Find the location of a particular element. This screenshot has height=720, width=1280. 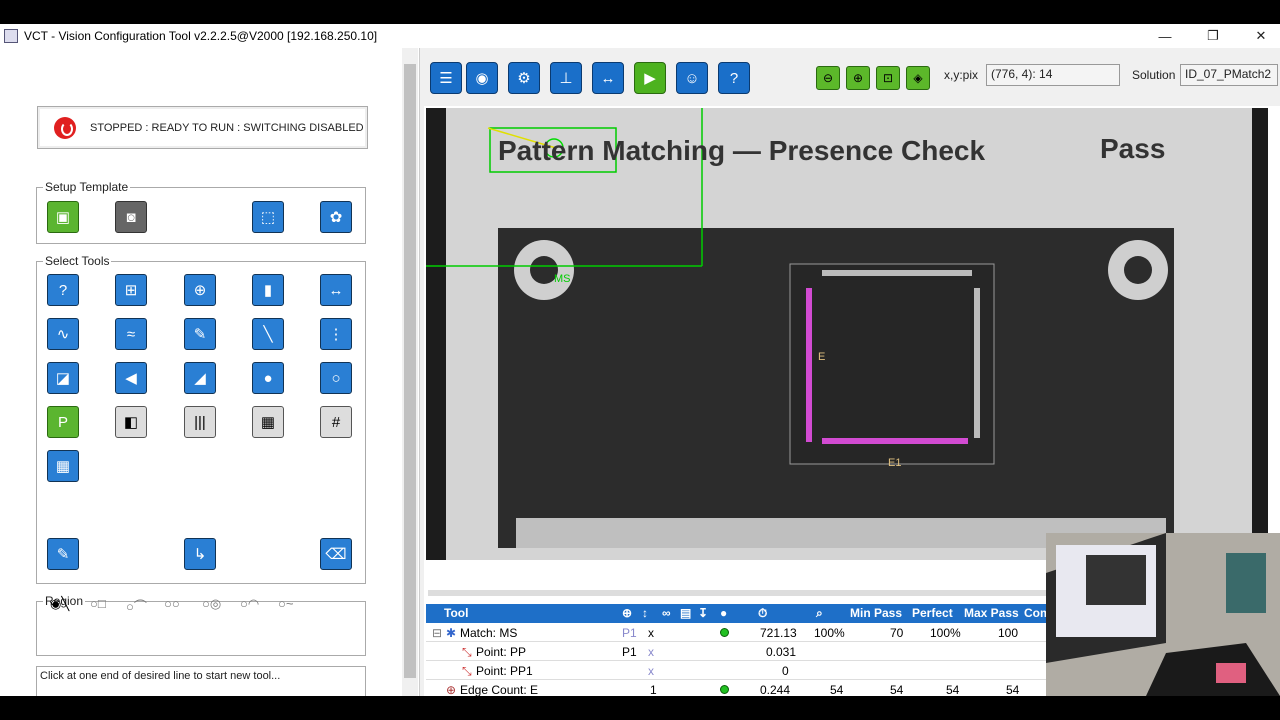

edge-count-tool-icon: ⋮ is located at coordinates (336, 334).